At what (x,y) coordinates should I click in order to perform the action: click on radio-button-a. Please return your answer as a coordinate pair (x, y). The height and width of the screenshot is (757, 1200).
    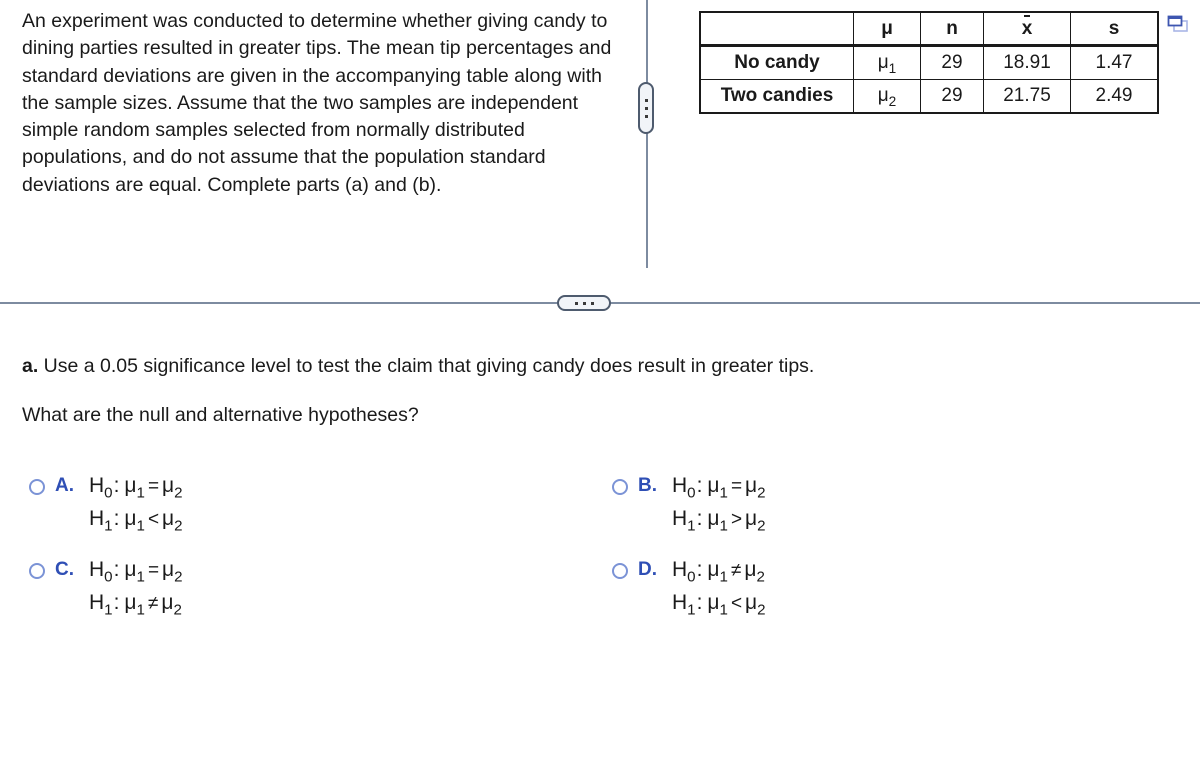
    Looking at the image, I should click on (37, 487).